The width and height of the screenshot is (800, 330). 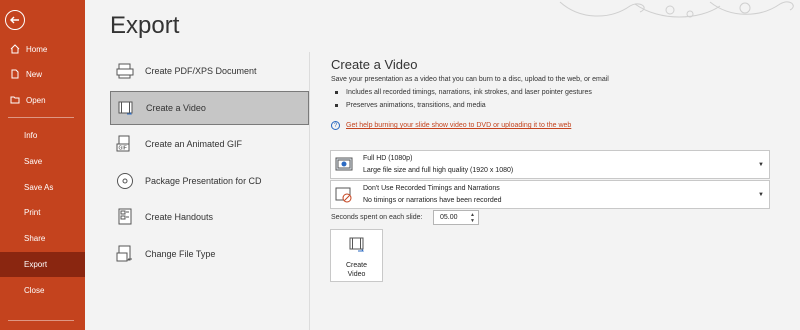 What do you see at coordinates (194, 144) in the screenshot?
I see `option-label: Create an Animated GIF` at bounding box center [194, 144].